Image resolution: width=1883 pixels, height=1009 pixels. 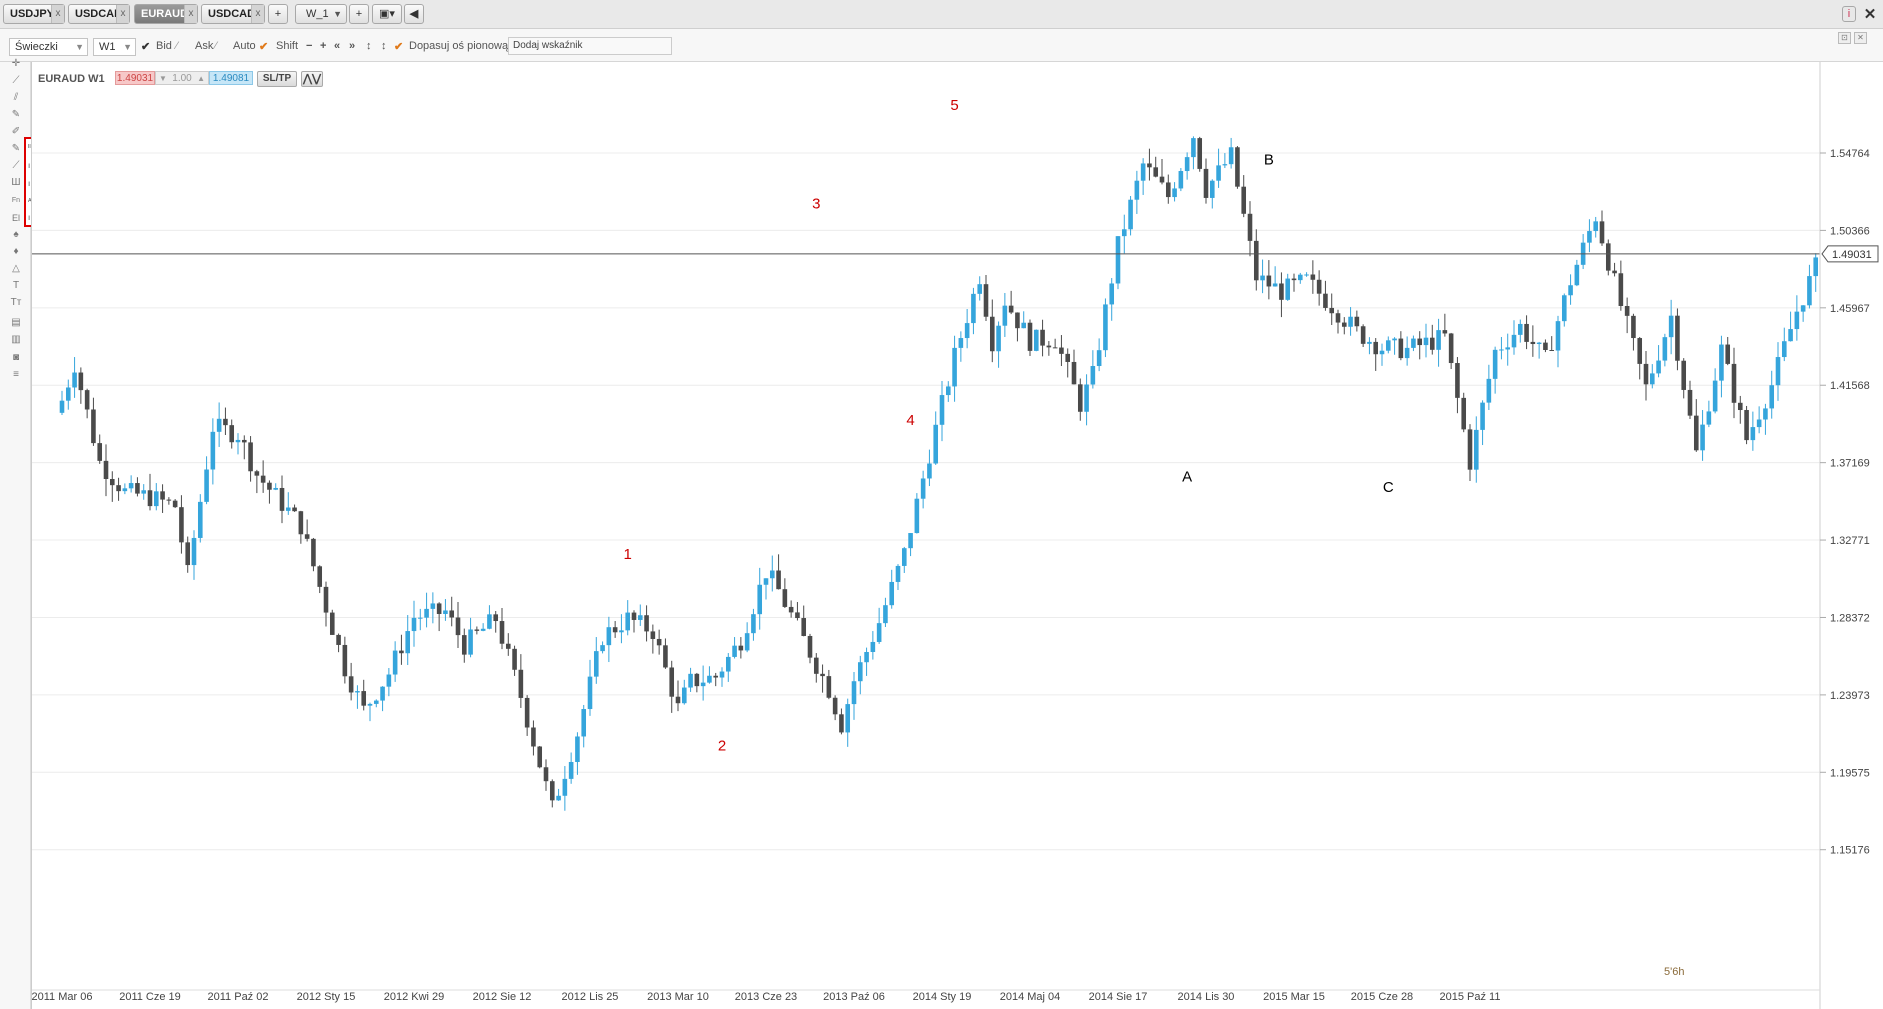 What do you see at coordinates (201, 79) in the screenshot?
I see `lot-up-icon: ▲` at bounding box center [201, 79].